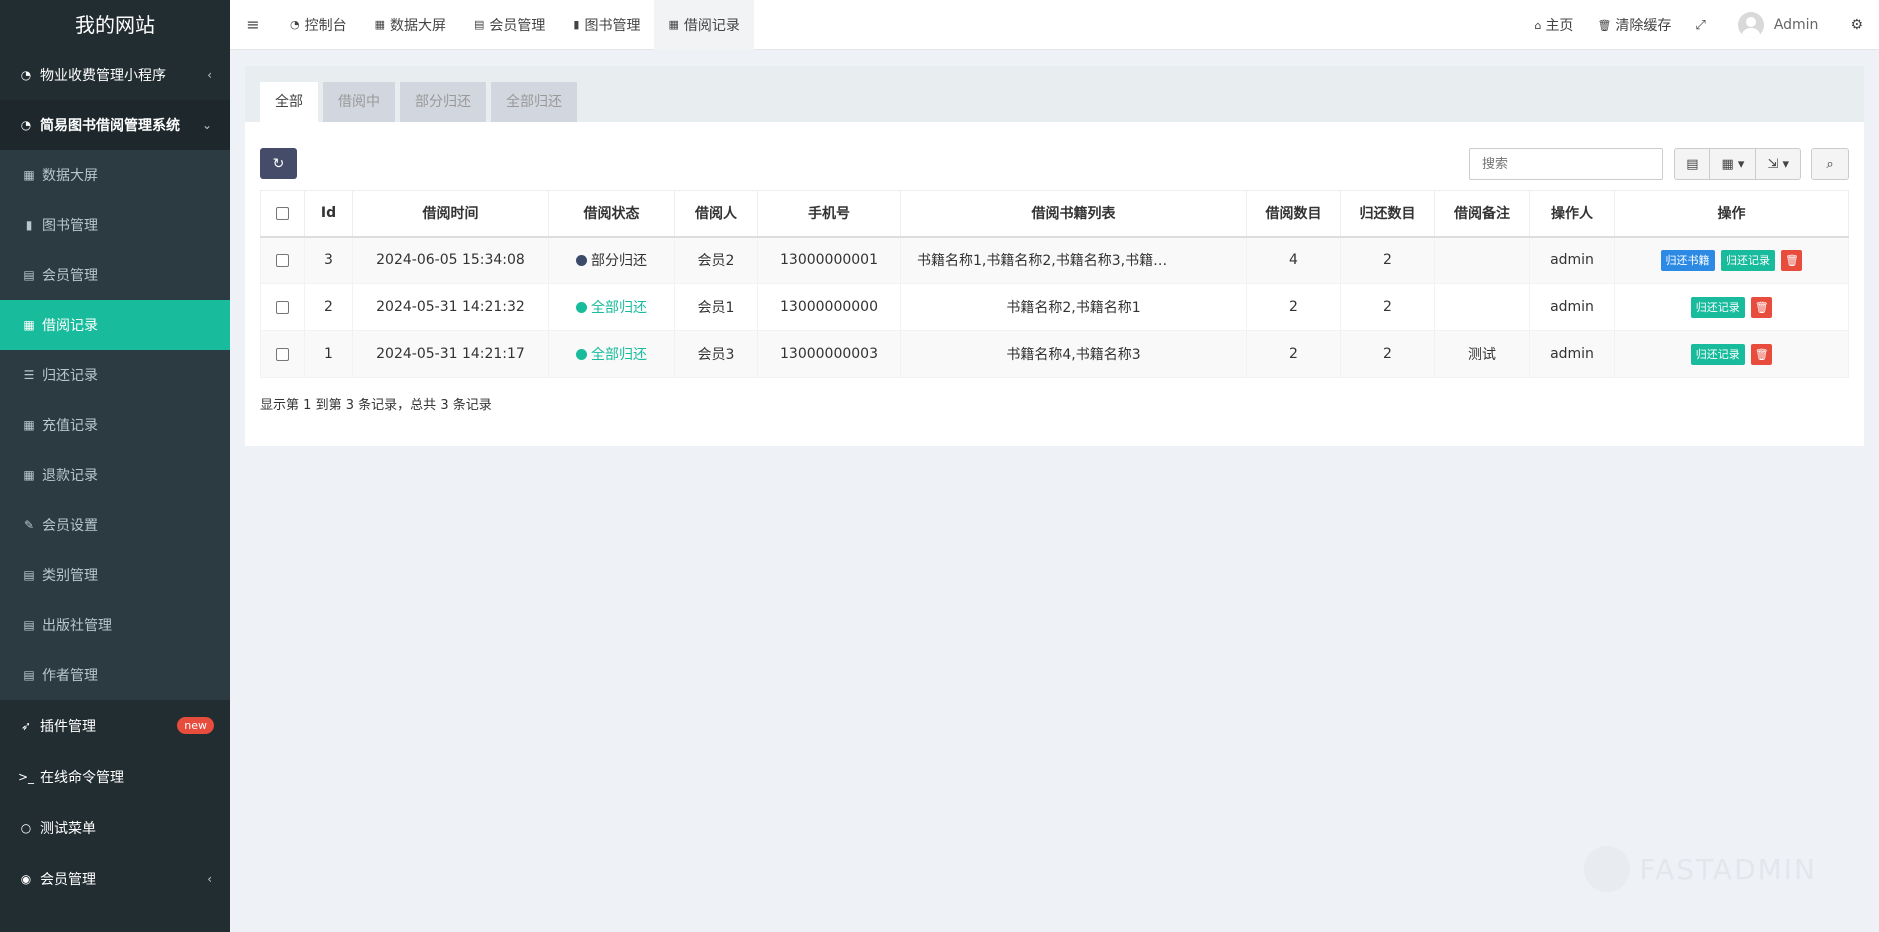 This screenshot has height=932, width=1879. Describe the element at coordinates (443, 102) in the screenshot. I see `tab-partial-returned: 部分归还` at that location.